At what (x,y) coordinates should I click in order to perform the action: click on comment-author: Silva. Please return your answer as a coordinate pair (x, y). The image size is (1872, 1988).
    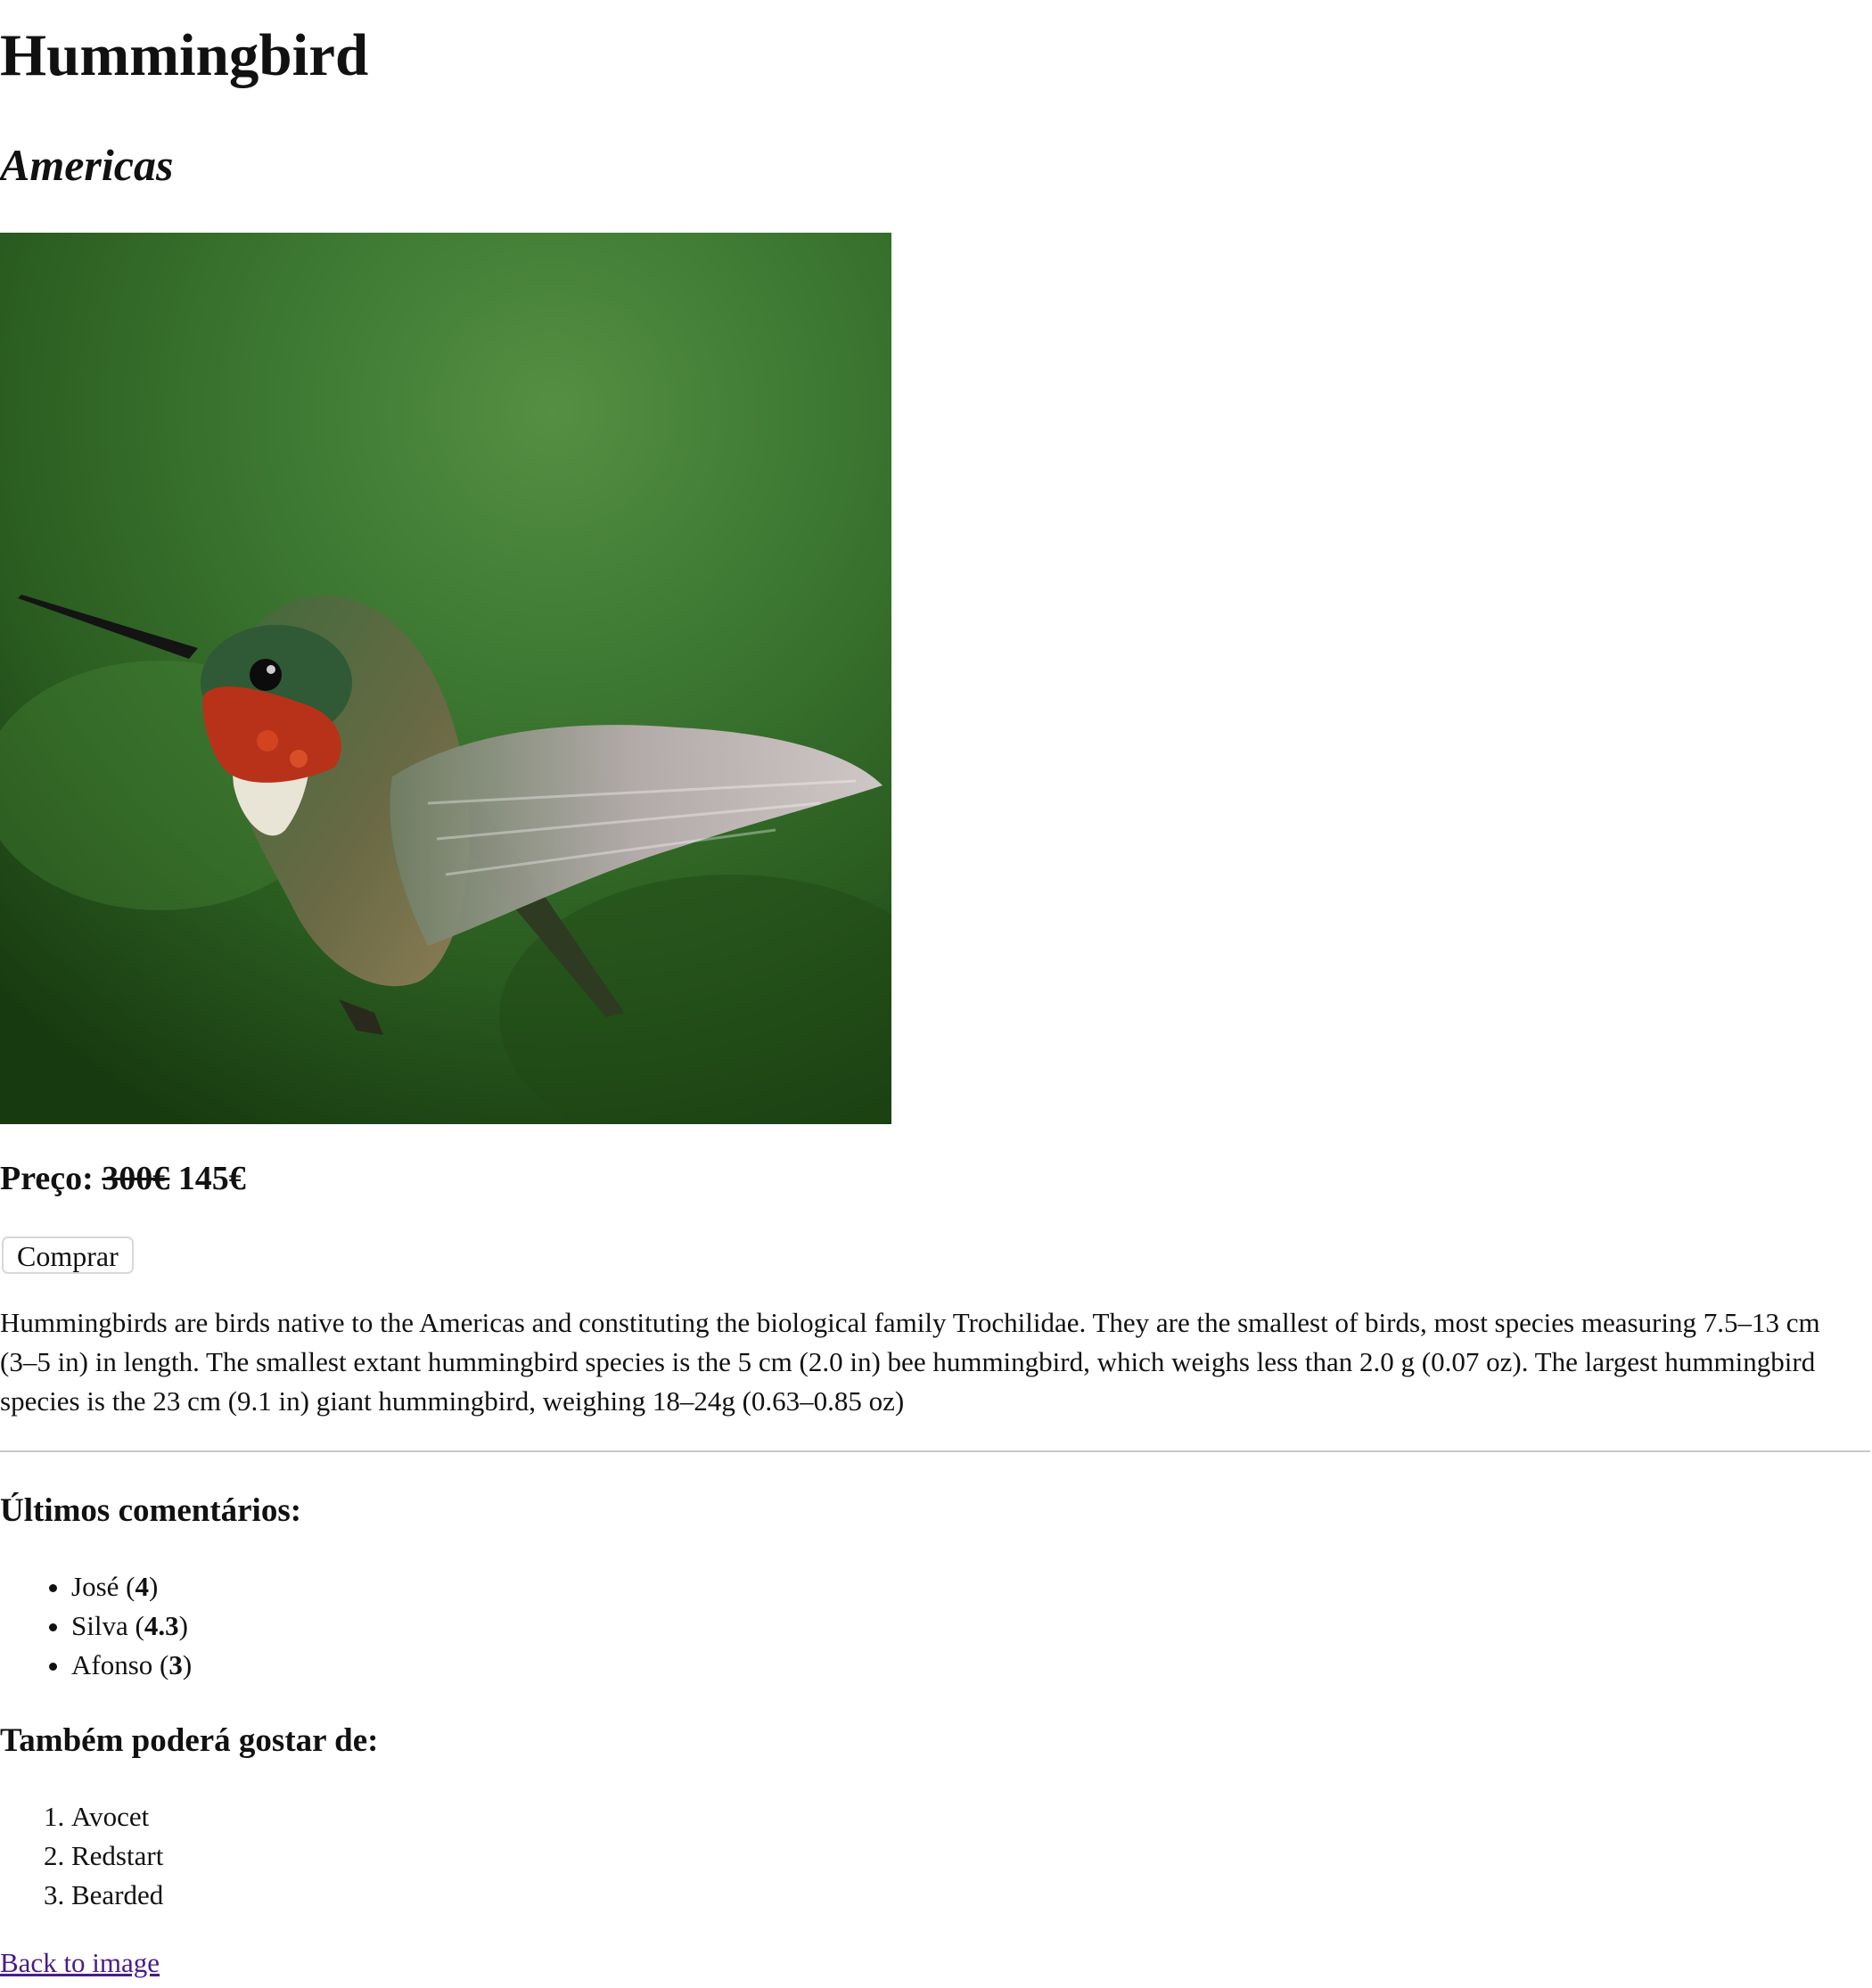
    Looking at the image, I should click on (100, 1625).